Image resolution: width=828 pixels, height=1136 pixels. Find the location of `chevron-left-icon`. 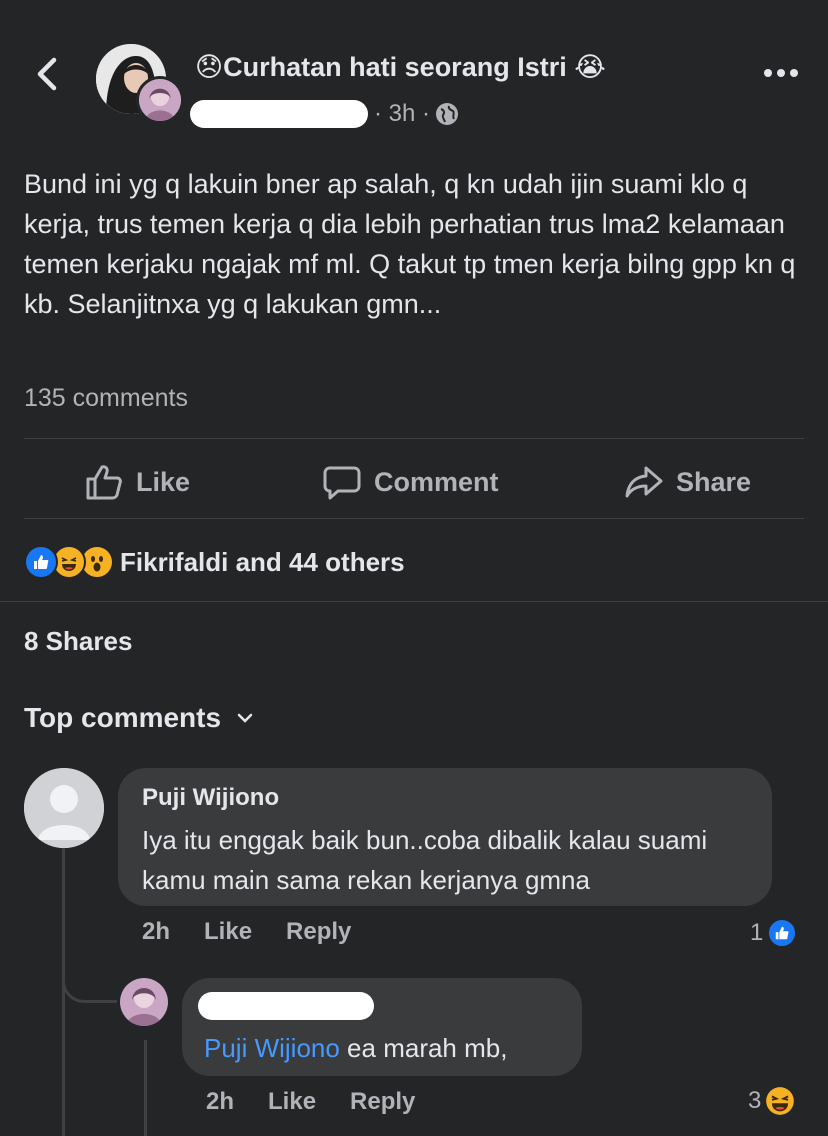

chevron-left-icon is located at coordinates (47, 74).